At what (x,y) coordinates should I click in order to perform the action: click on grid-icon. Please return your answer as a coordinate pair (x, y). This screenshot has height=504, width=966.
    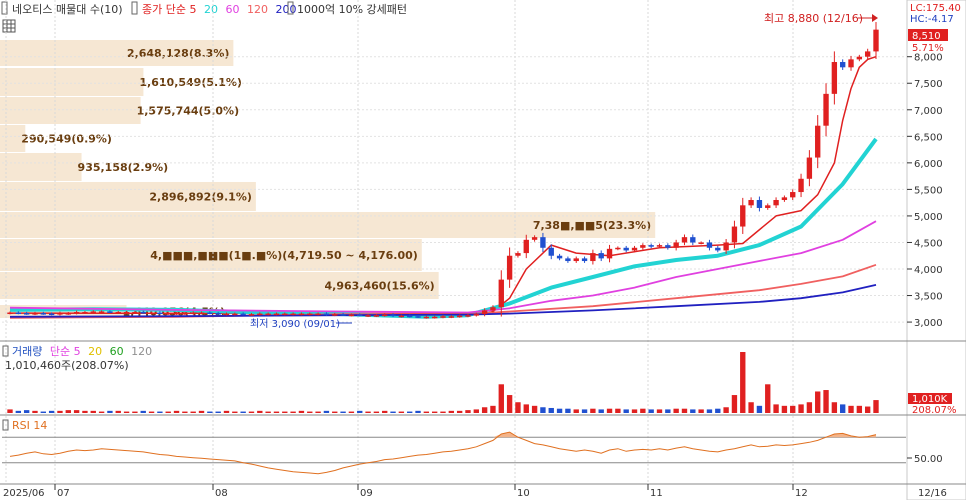
    Looking at the image, I should click on (9, 26).